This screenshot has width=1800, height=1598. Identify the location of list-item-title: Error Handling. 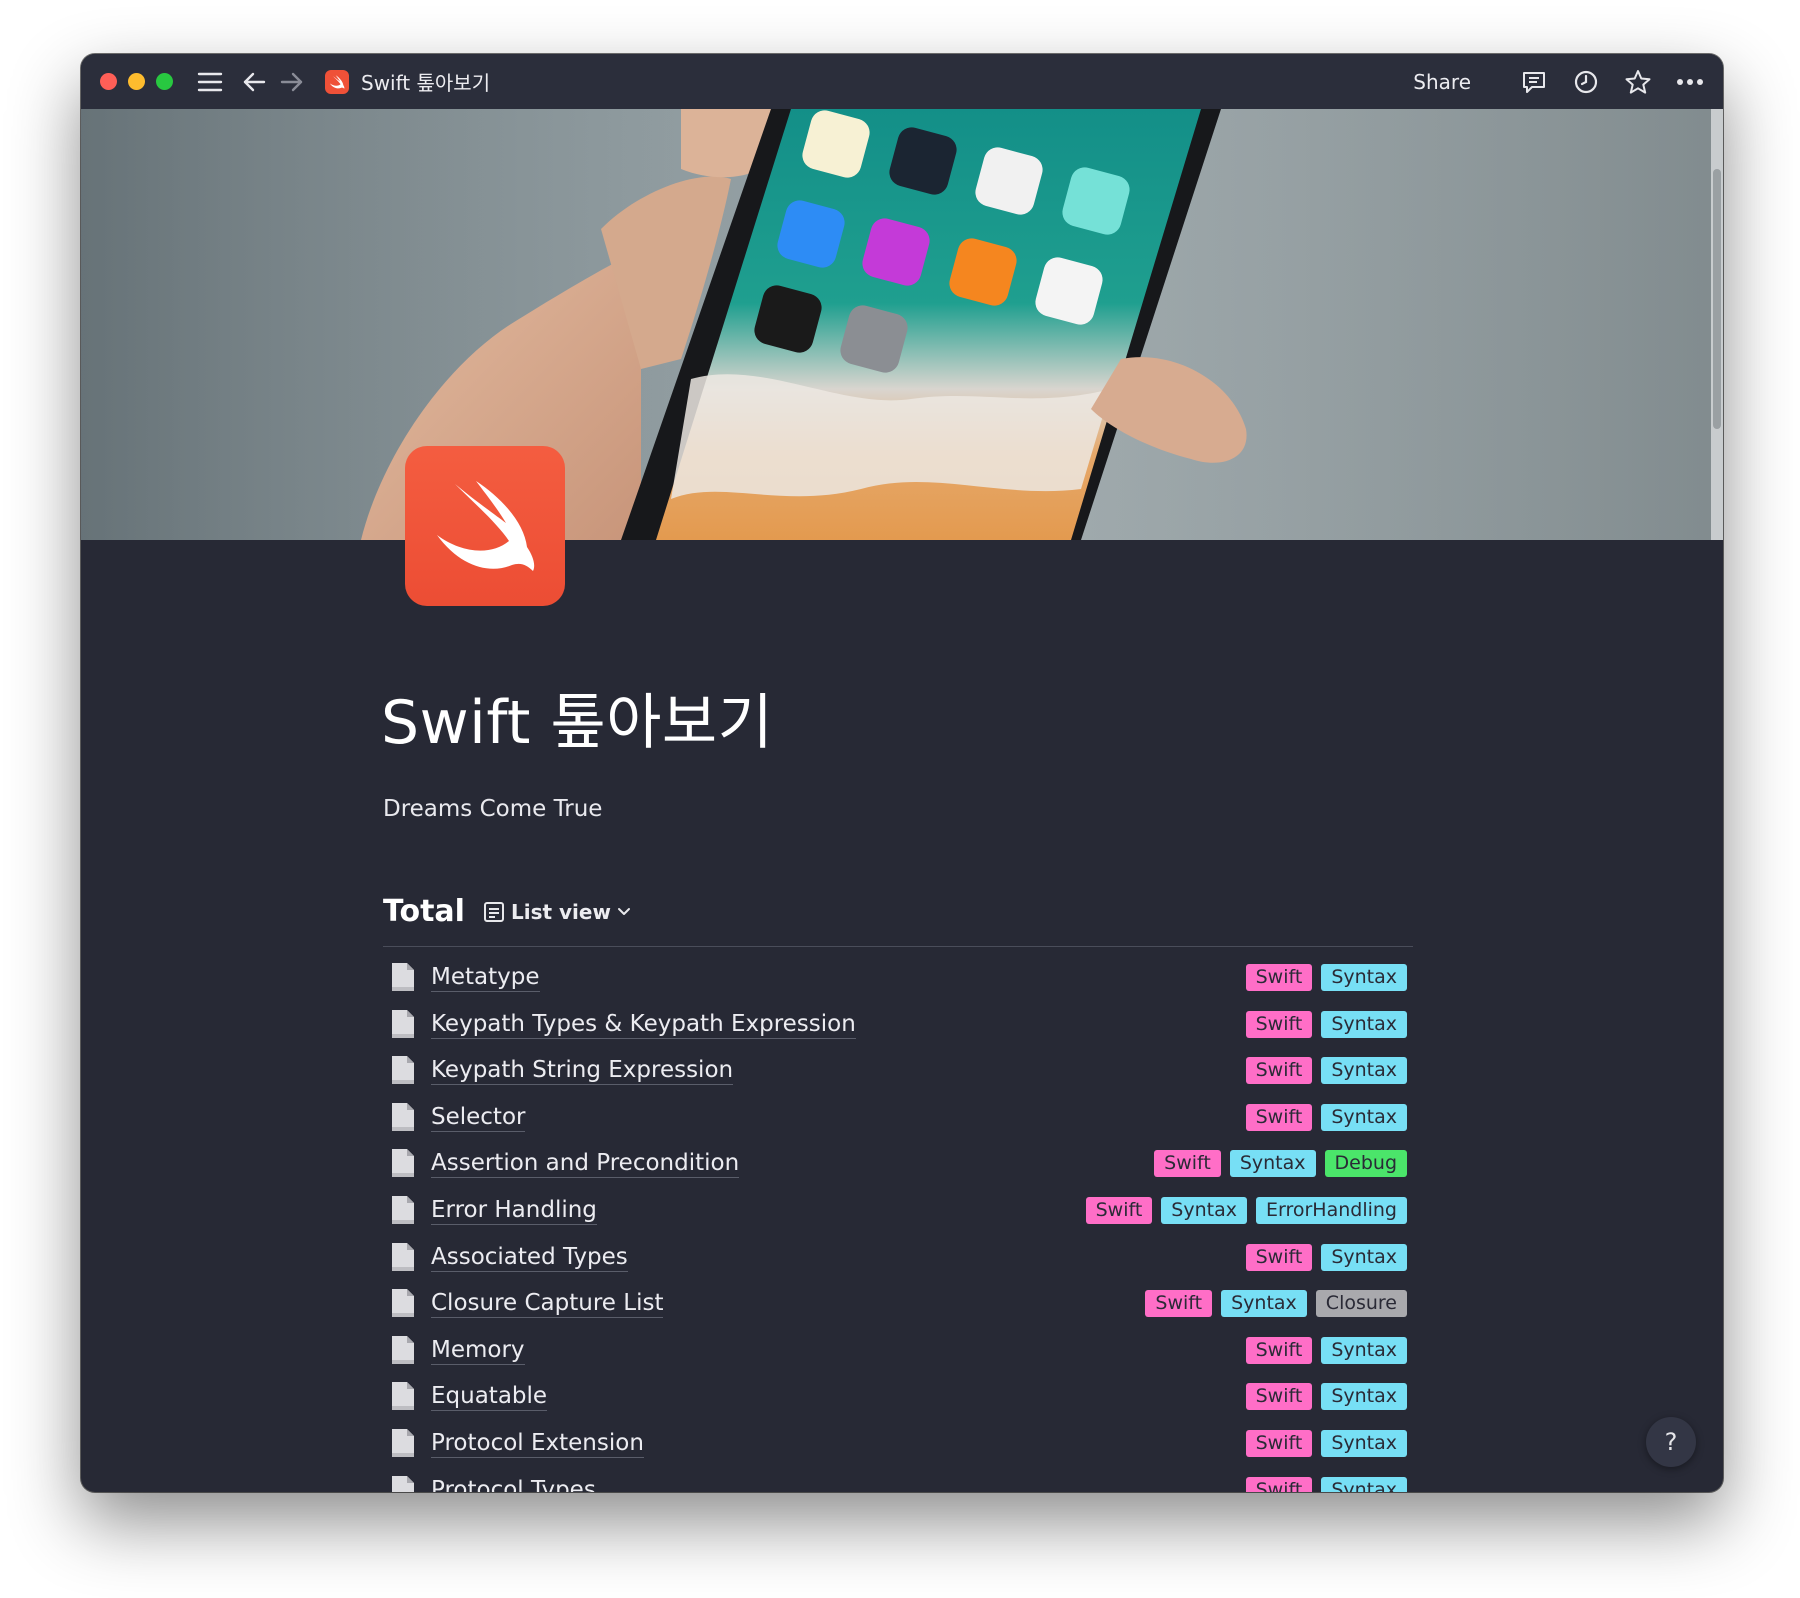
(514, 1210).